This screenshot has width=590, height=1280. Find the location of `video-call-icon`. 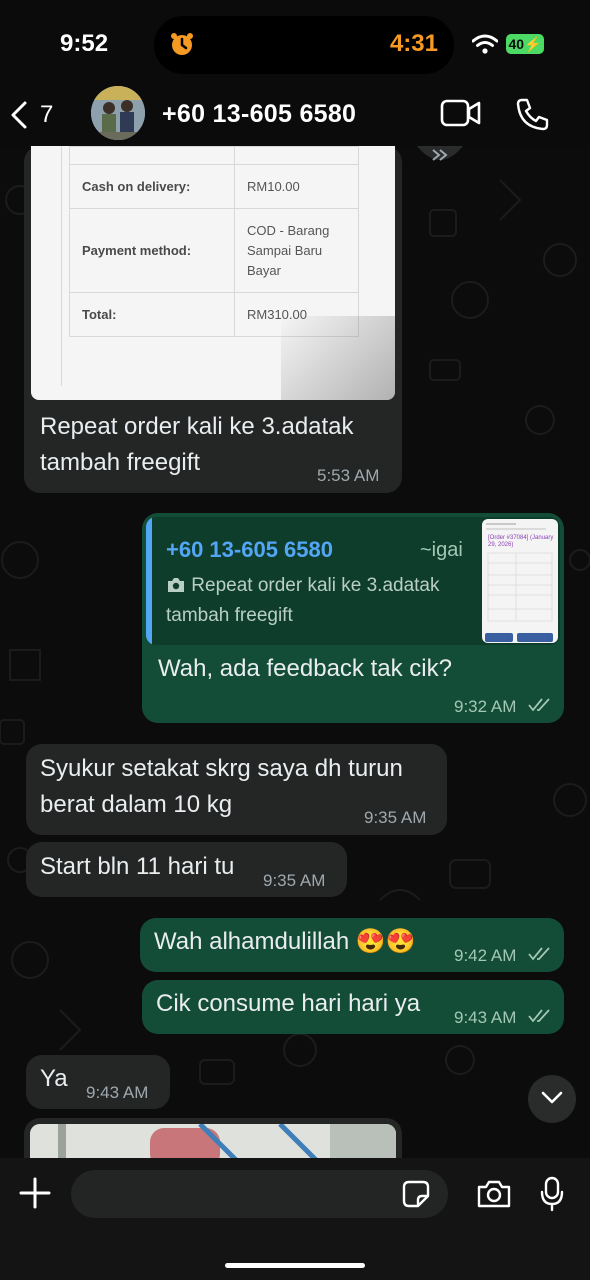

video-call-icon is located at coordinates (461, 113).